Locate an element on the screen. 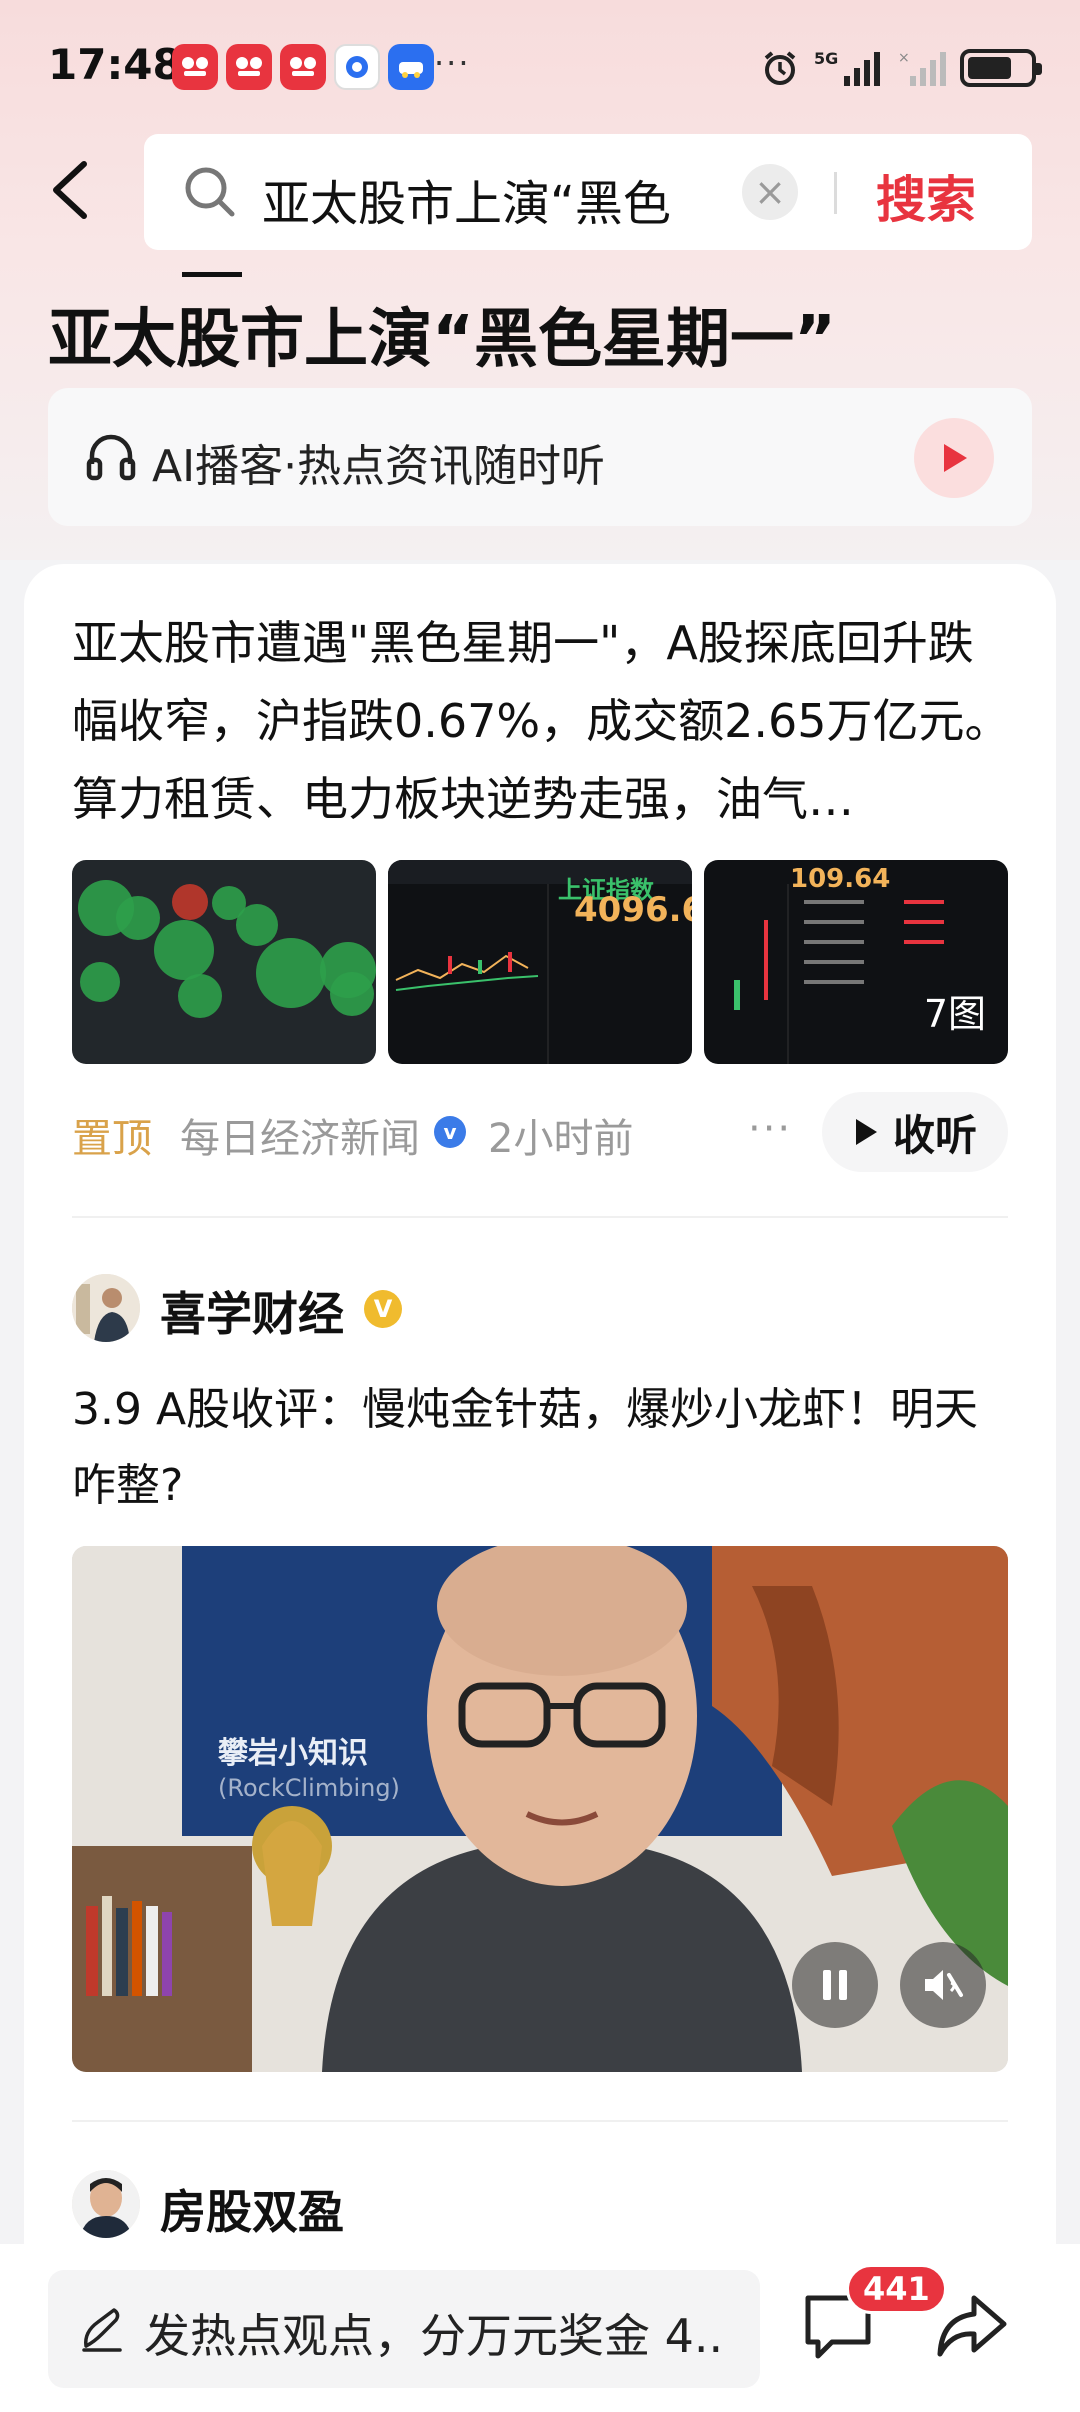 This screenshot has width=1080, height=2412. listen-button: 收听 is located at coordinates (915, 1132).